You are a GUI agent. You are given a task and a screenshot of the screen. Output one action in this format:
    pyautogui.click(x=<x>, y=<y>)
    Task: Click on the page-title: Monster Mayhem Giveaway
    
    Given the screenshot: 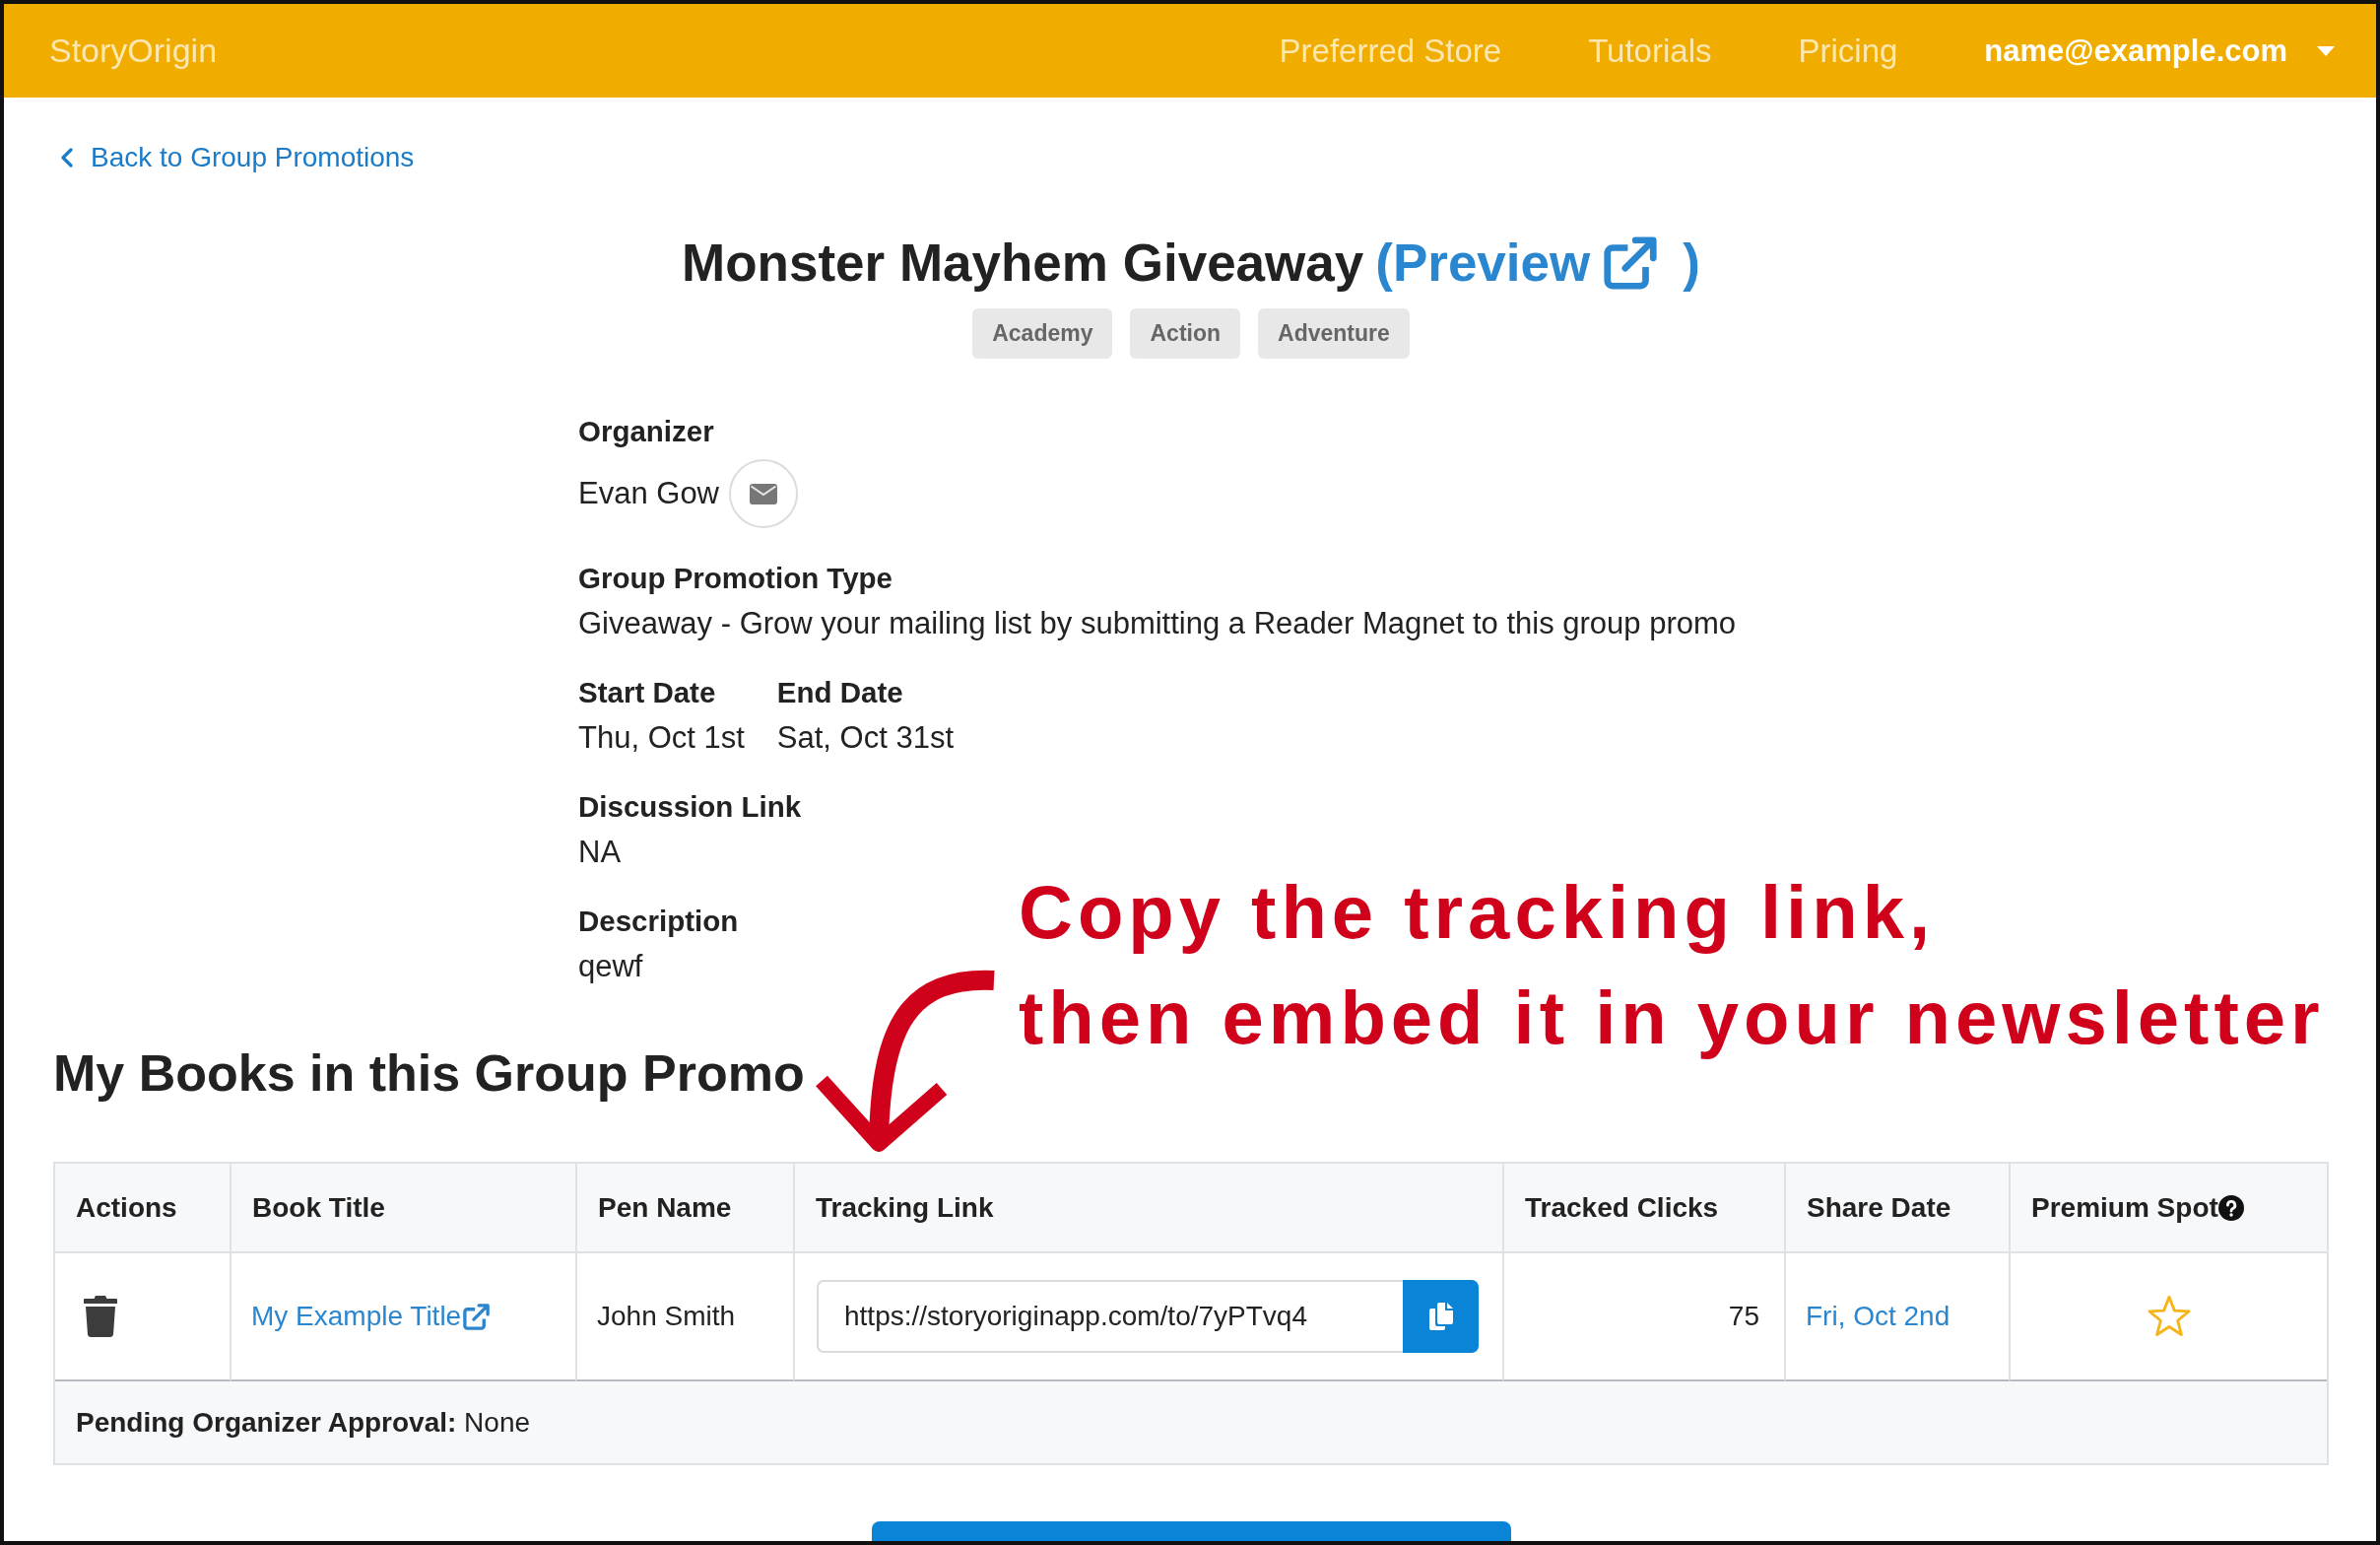 What is the action you would take?
    pyautogui.click(x=1023, y=263)
    